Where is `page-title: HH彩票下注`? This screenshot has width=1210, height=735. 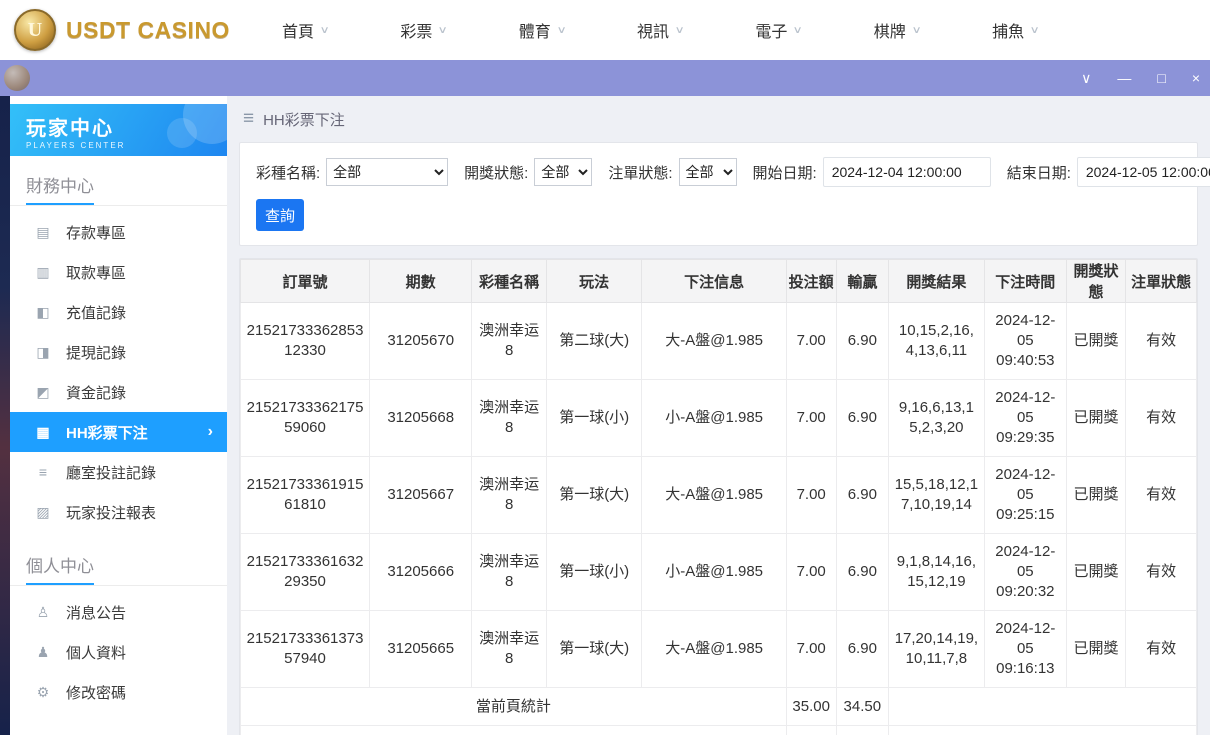
page-title: HH彩票下注 is located at coordinates (304, 120).